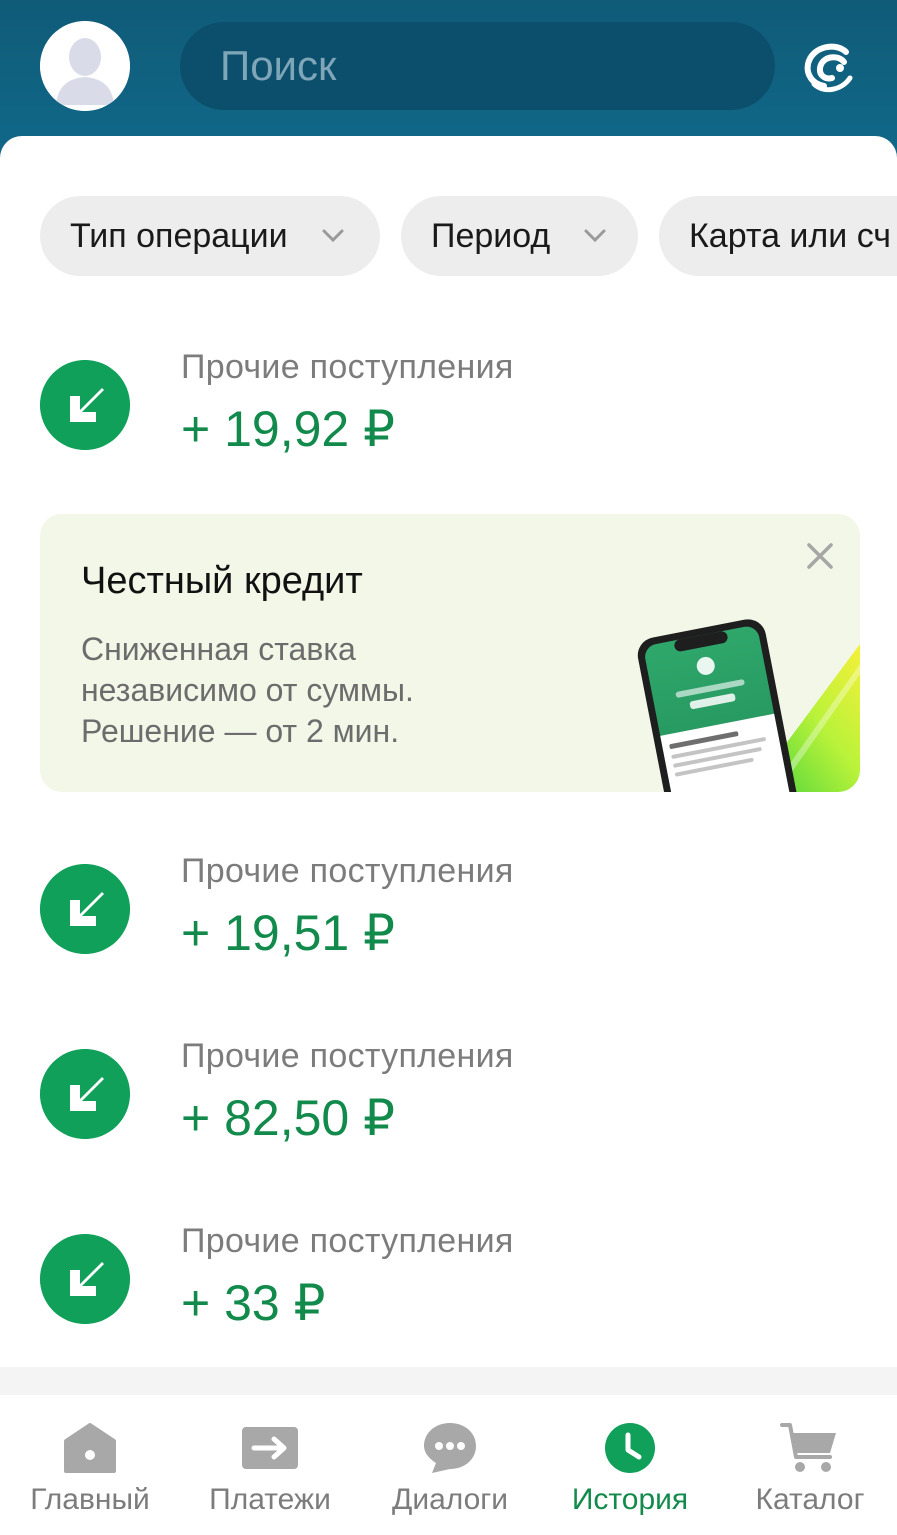  I want to click on clock-icon, so click(630, 1448).